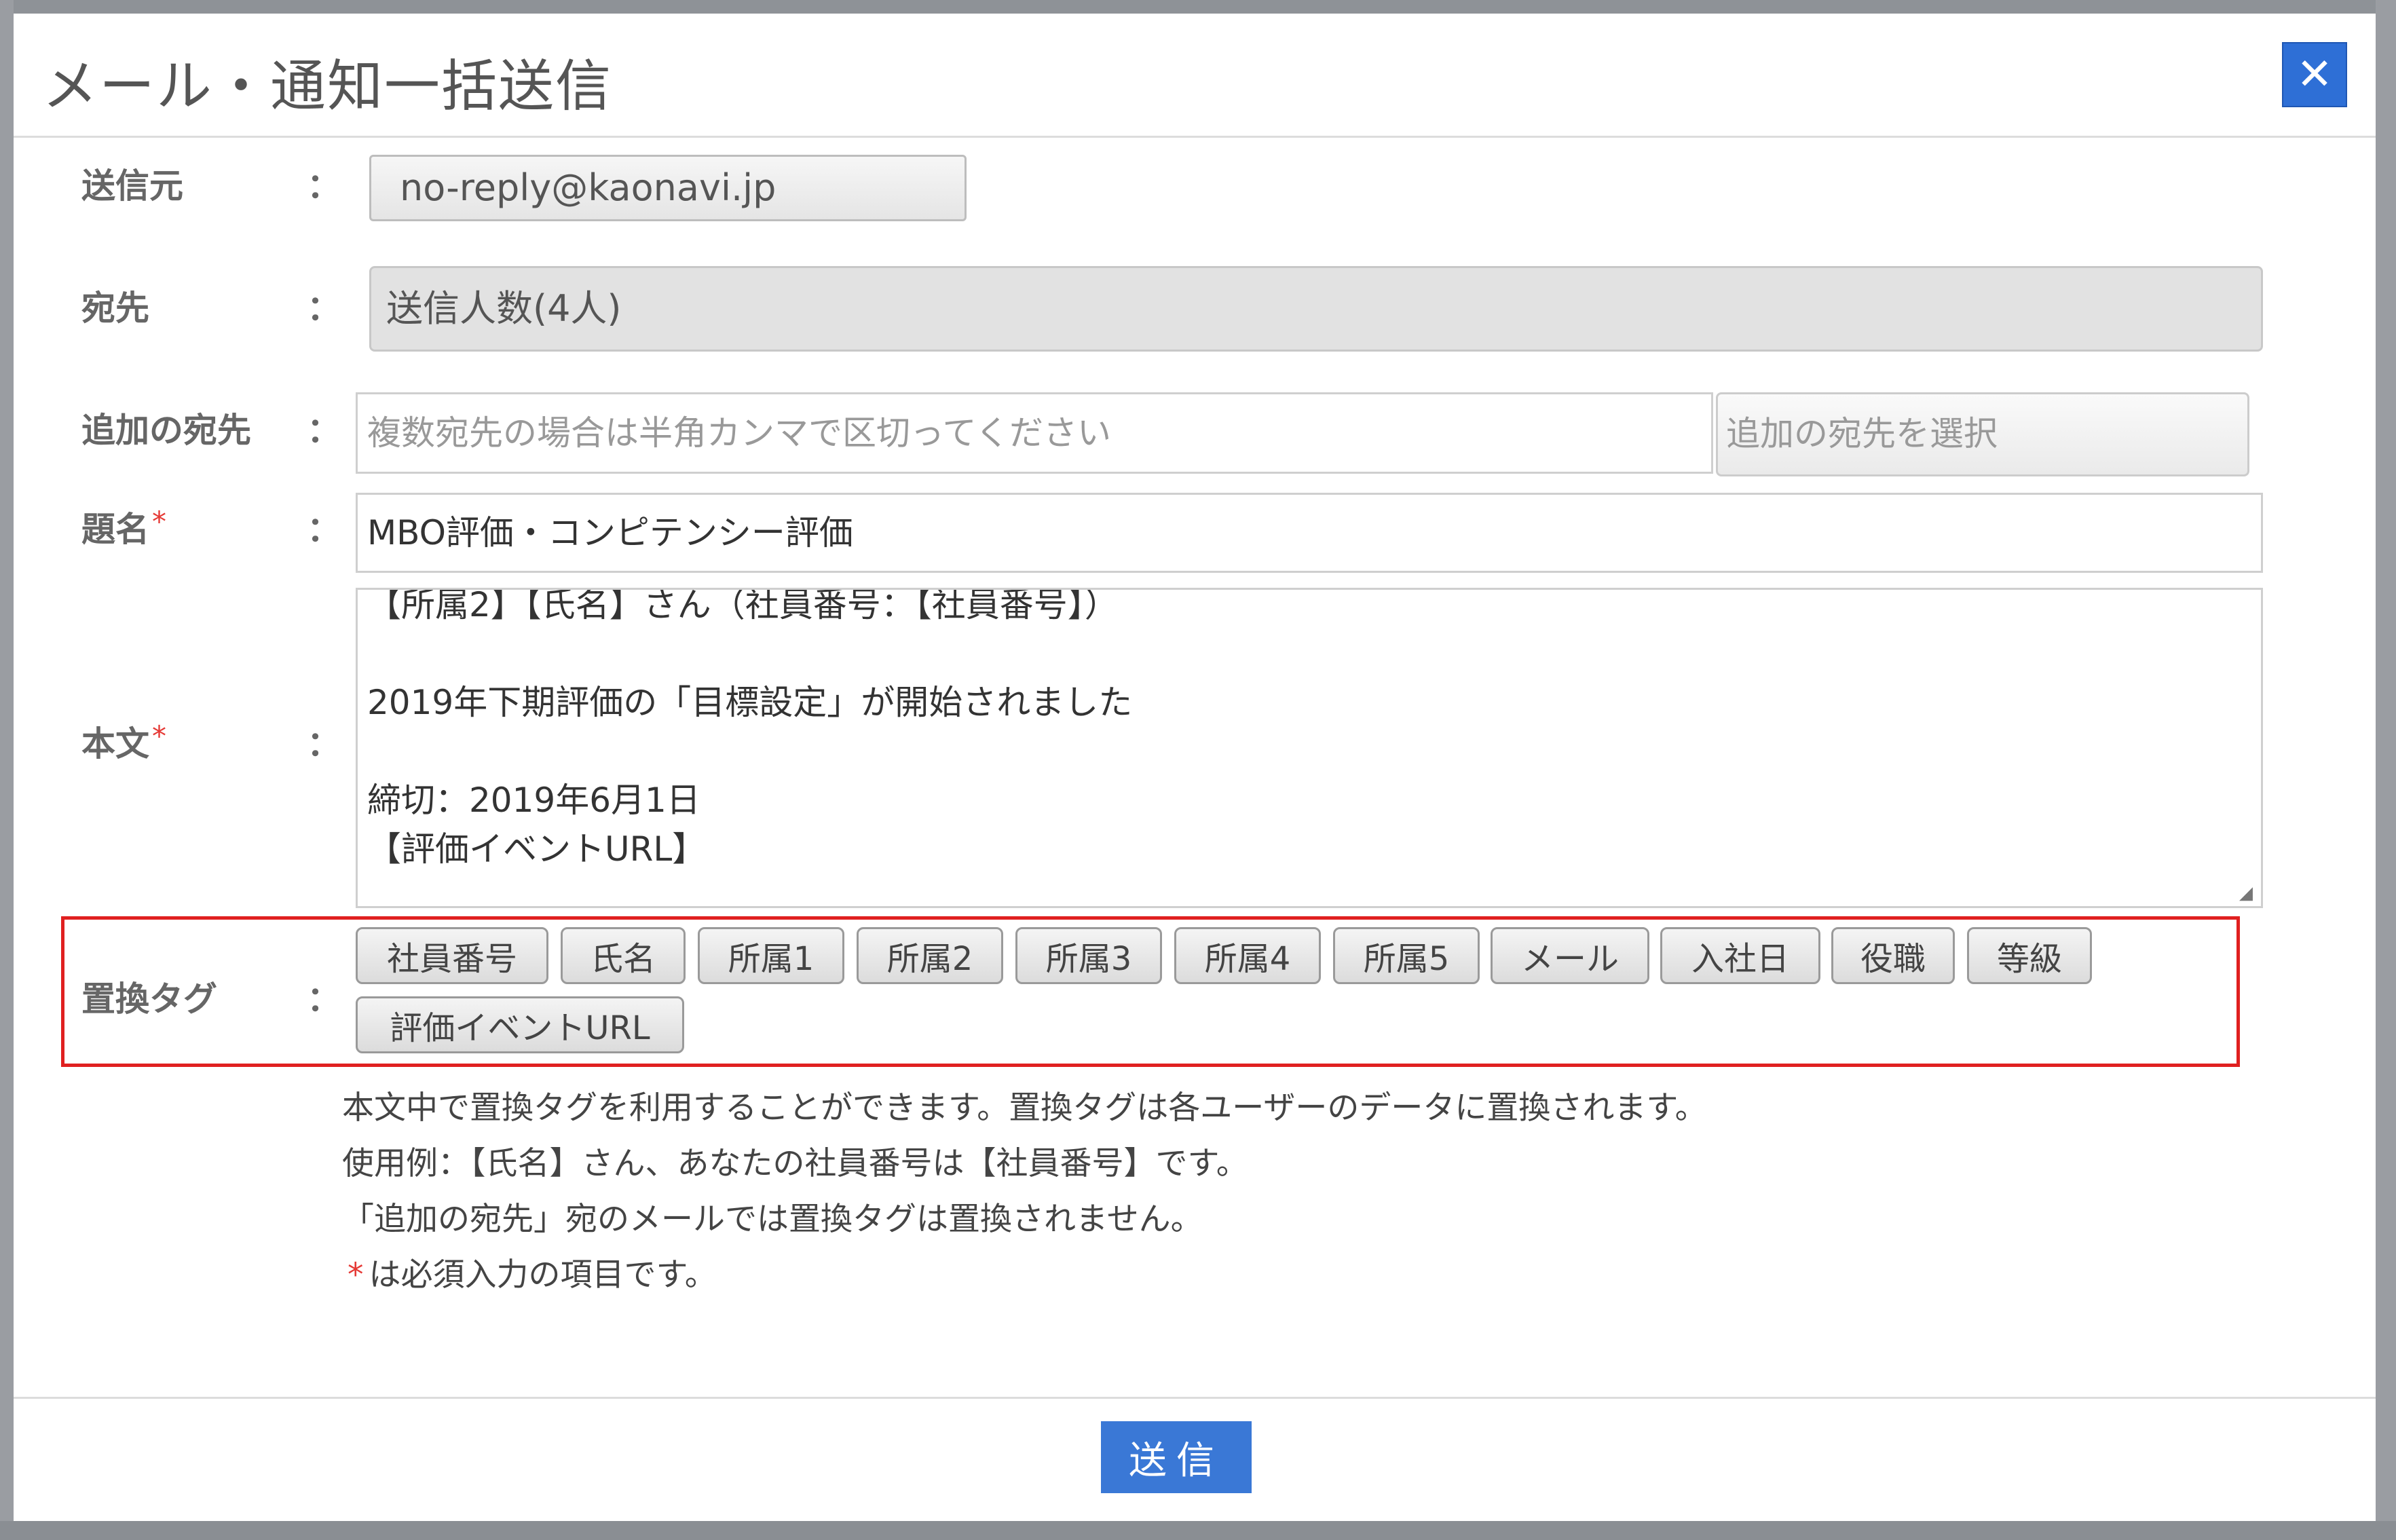 The width and height of the screenshot is (2396, 1540). I want to click on body-line: 2019年下期評価の「目標設定」が開始されました, so click(750, 703).